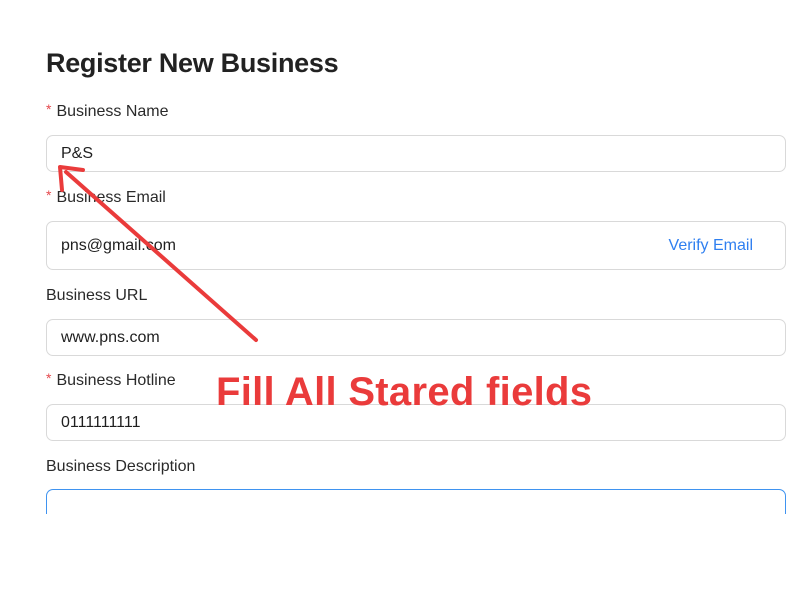  I want to click on business-url-value: www.pns.com, so click(110, 337).